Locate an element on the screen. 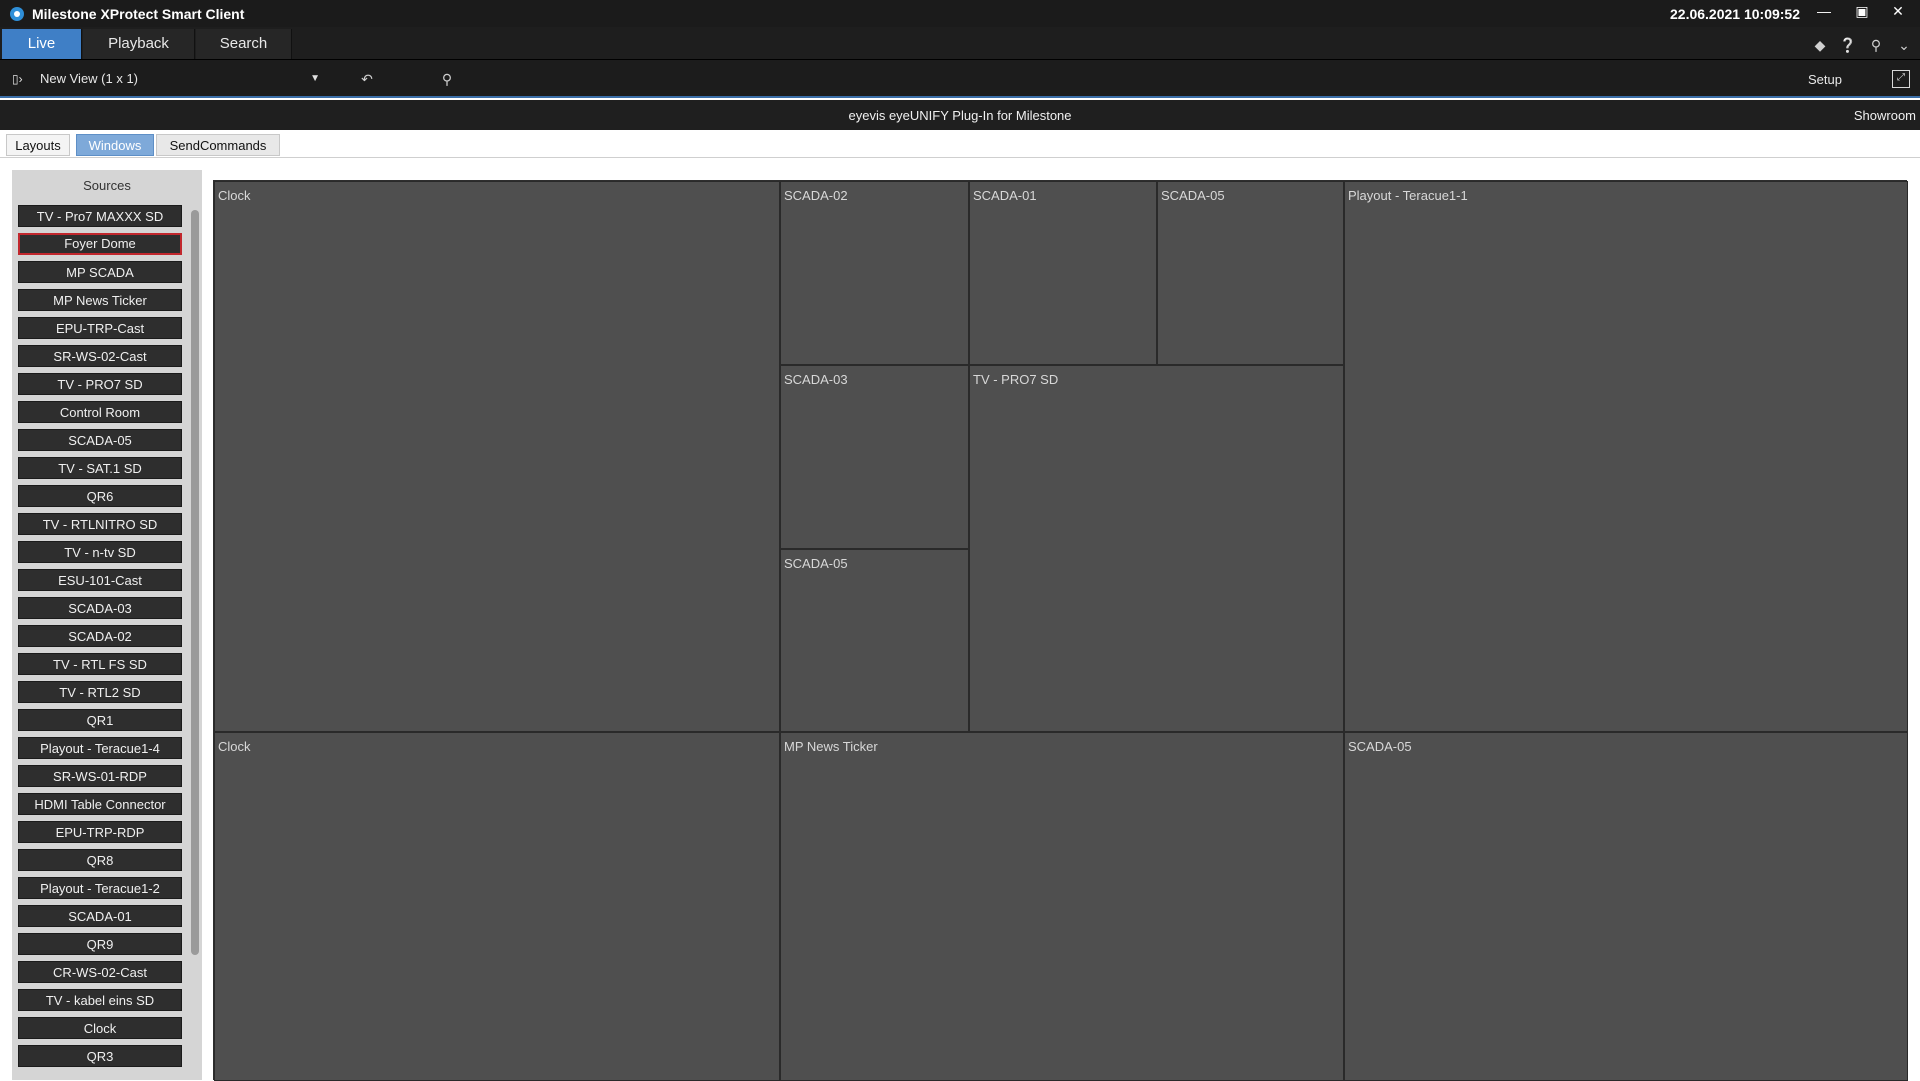  source-button: TV - RTL FS SD is located at coordinates (100, 664).